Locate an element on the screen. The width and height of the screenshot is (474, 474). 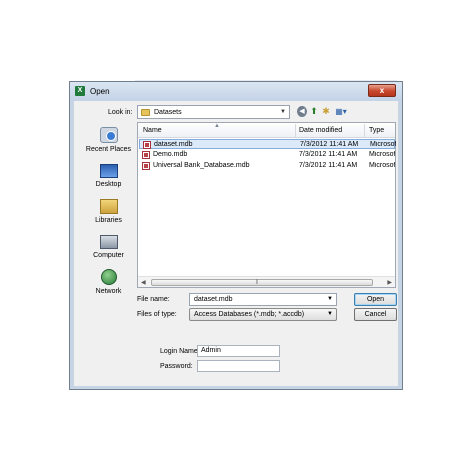
list-header: ▲ Name Date modified Type is located at coordinates (266, 130).